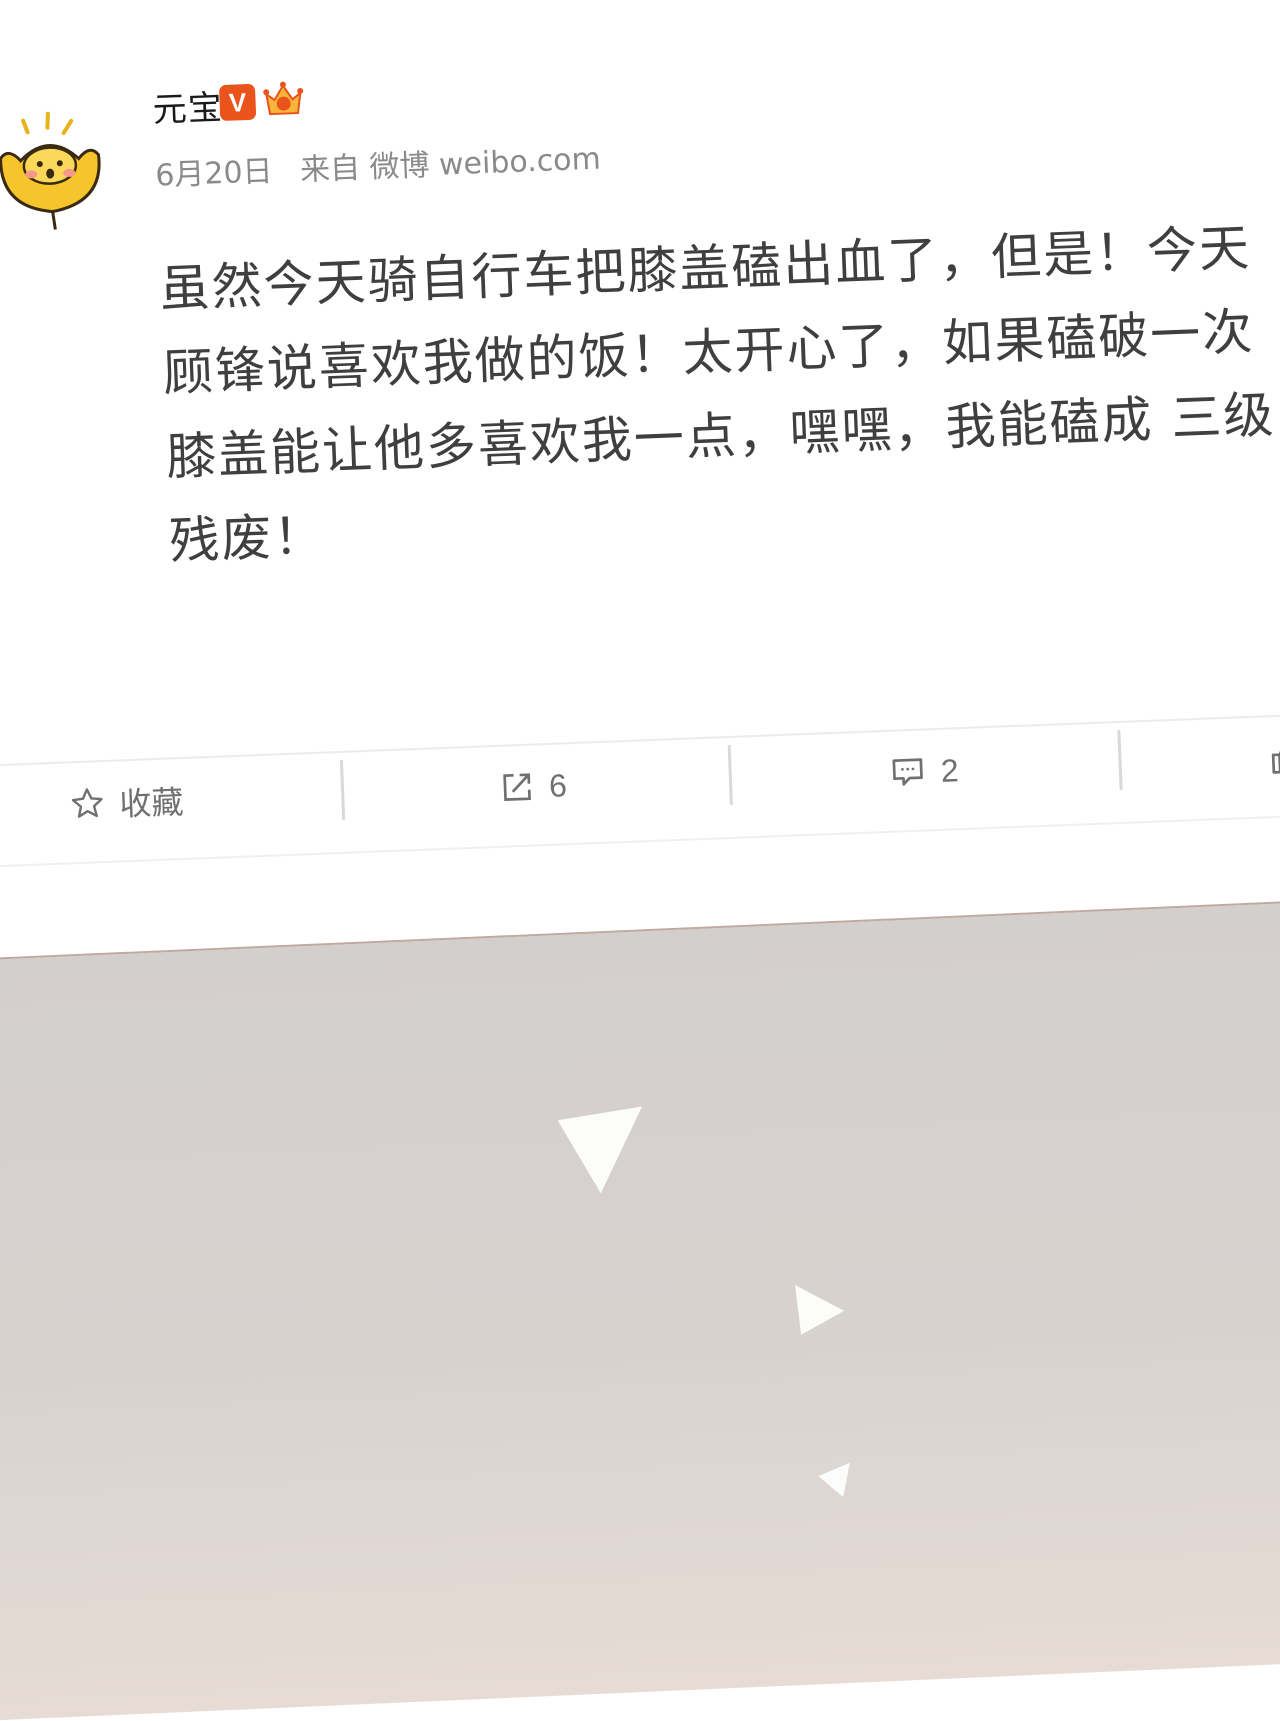 This screenshot has width=1280, height=1721. I want to click on share-icon, so click(517, 787).